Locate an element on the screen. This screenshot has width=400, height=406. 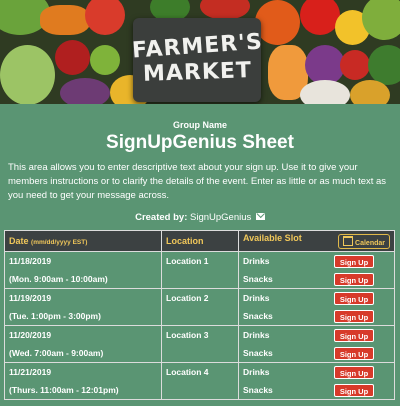
date-cell: 11/18/2019 (Mon. 9:00am - 10:00am) is located at coordinates (83, 270).